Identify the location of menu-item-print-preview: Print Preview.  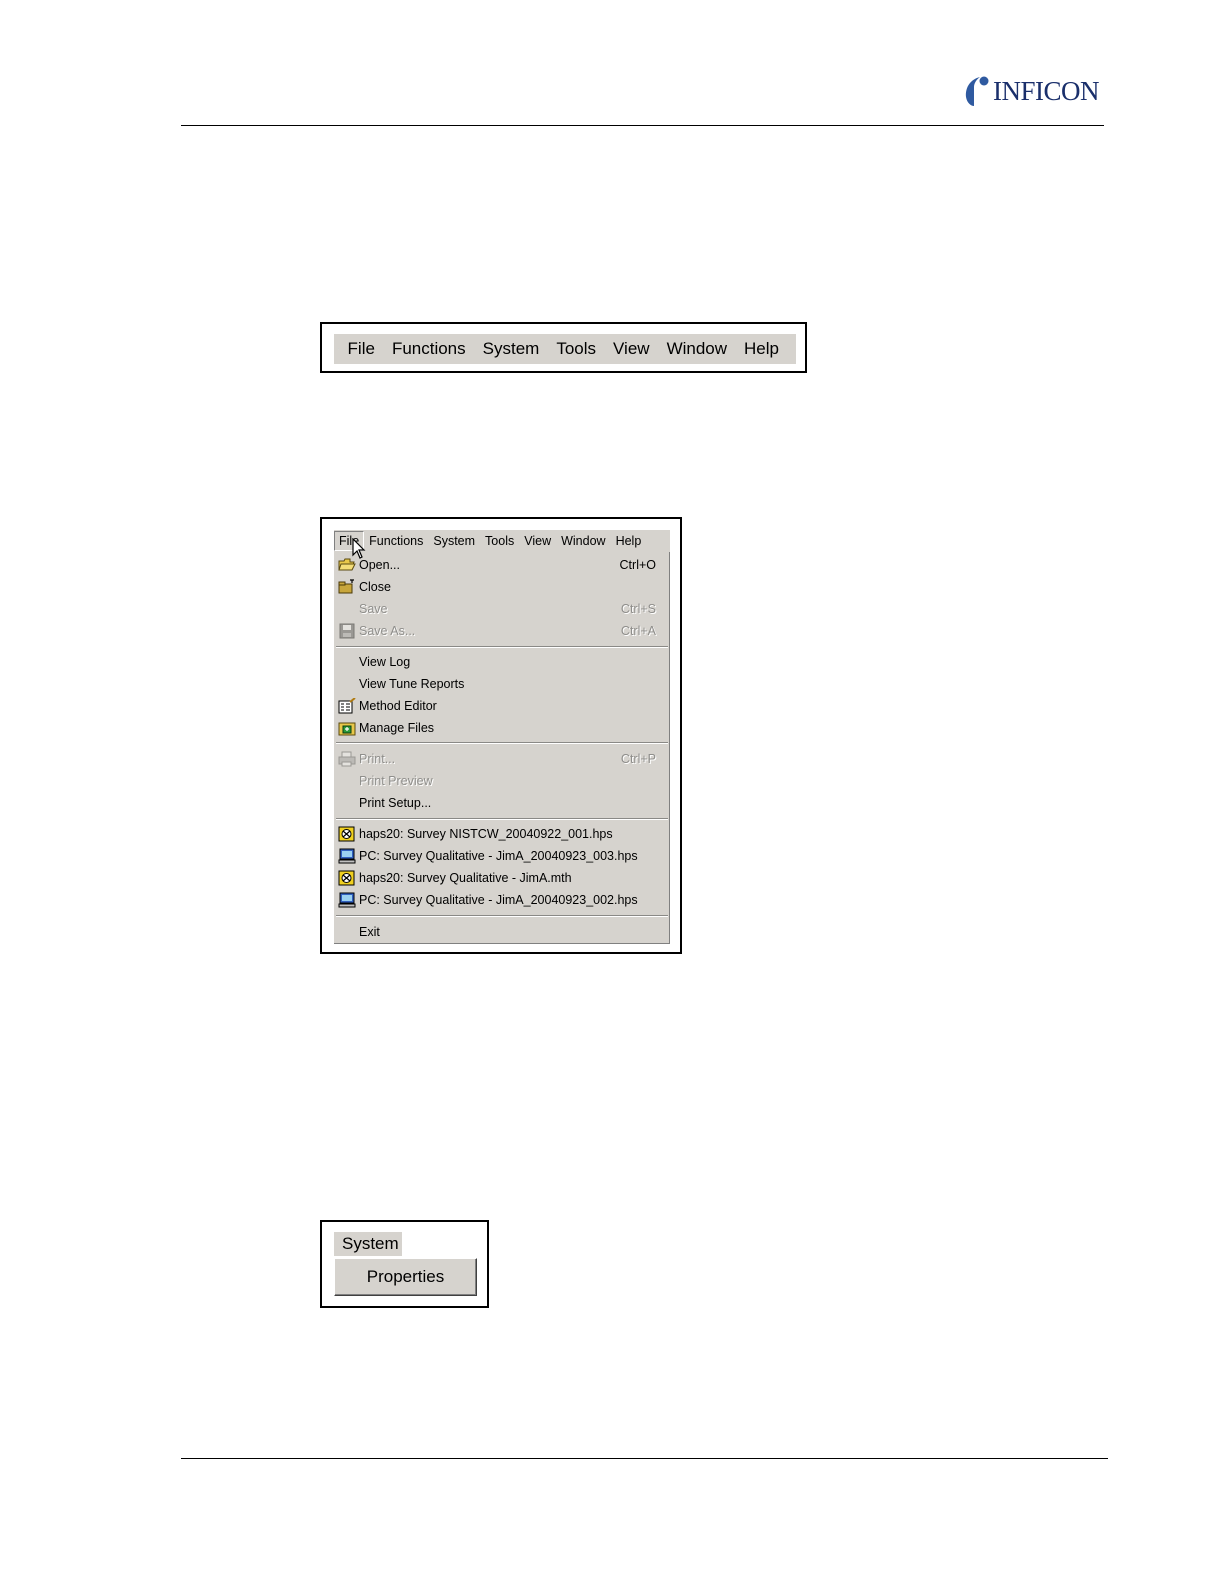
(501, 781).